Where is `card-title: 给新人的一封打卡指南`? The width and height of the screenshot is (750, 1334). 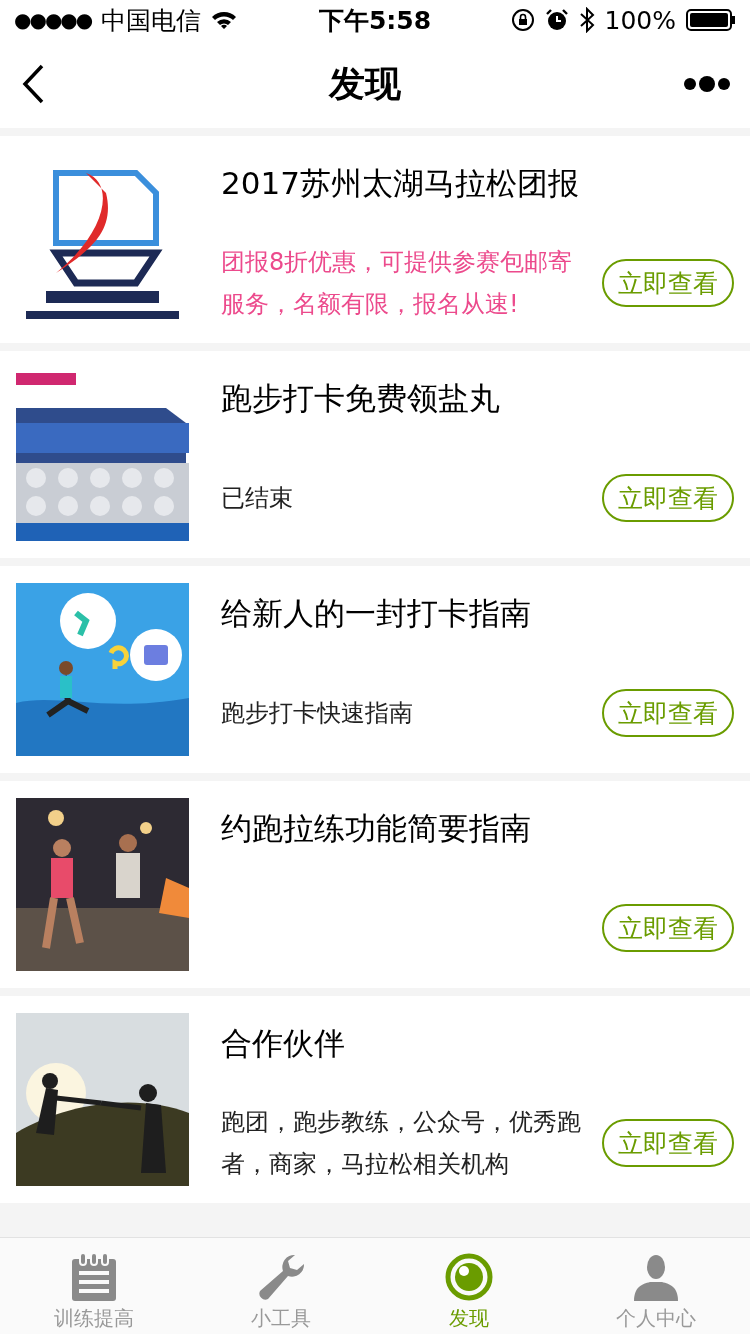 card-title: 给新人的一封打卡指南 is located at coordinates (376, 613).